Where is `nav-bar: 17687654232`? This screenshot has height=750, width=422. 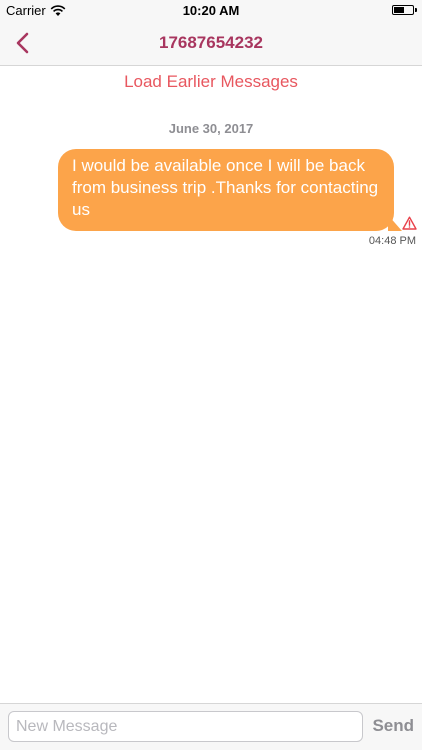
nav-bar: 17687654232 is located at coordinates (211, 44).